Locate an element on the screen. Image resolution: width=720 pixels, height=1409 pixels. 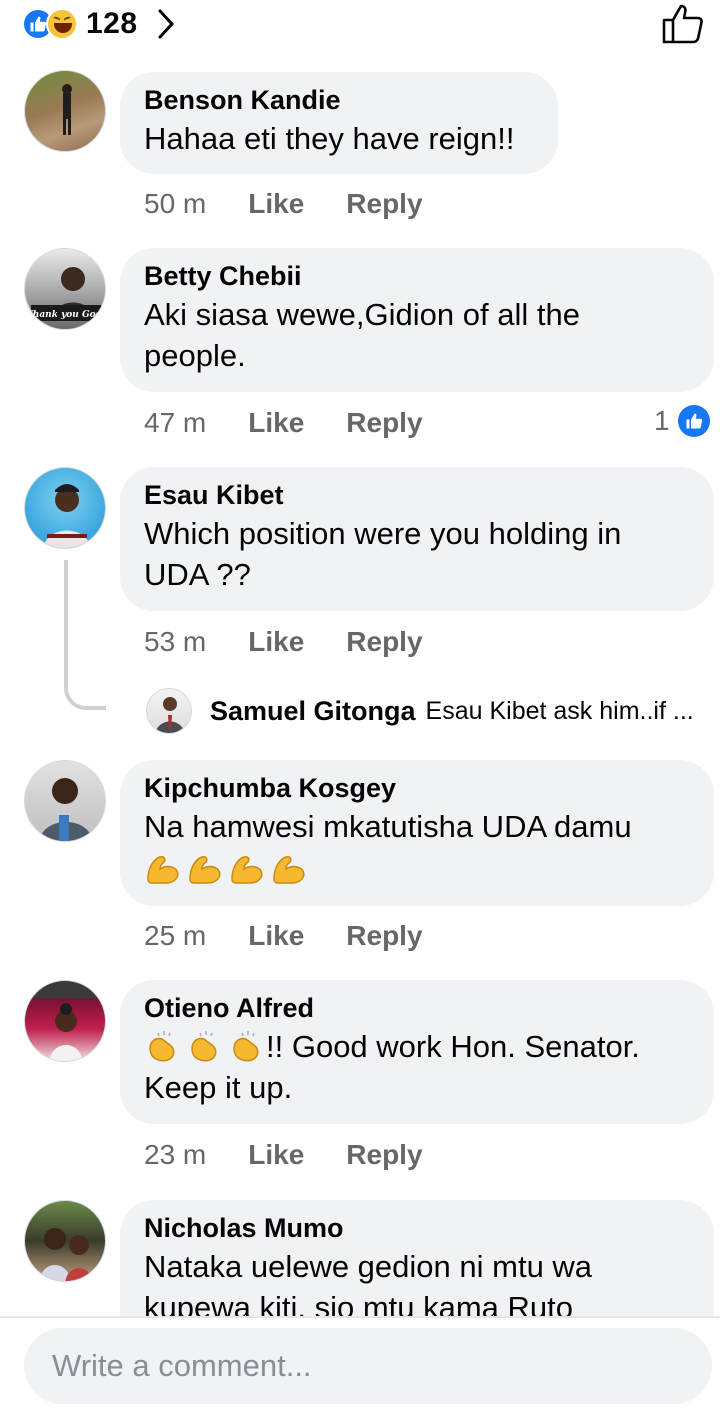
comment-text: !! Good work Hon. Senator. Keep it up. is located at coordinates (416, 1067).